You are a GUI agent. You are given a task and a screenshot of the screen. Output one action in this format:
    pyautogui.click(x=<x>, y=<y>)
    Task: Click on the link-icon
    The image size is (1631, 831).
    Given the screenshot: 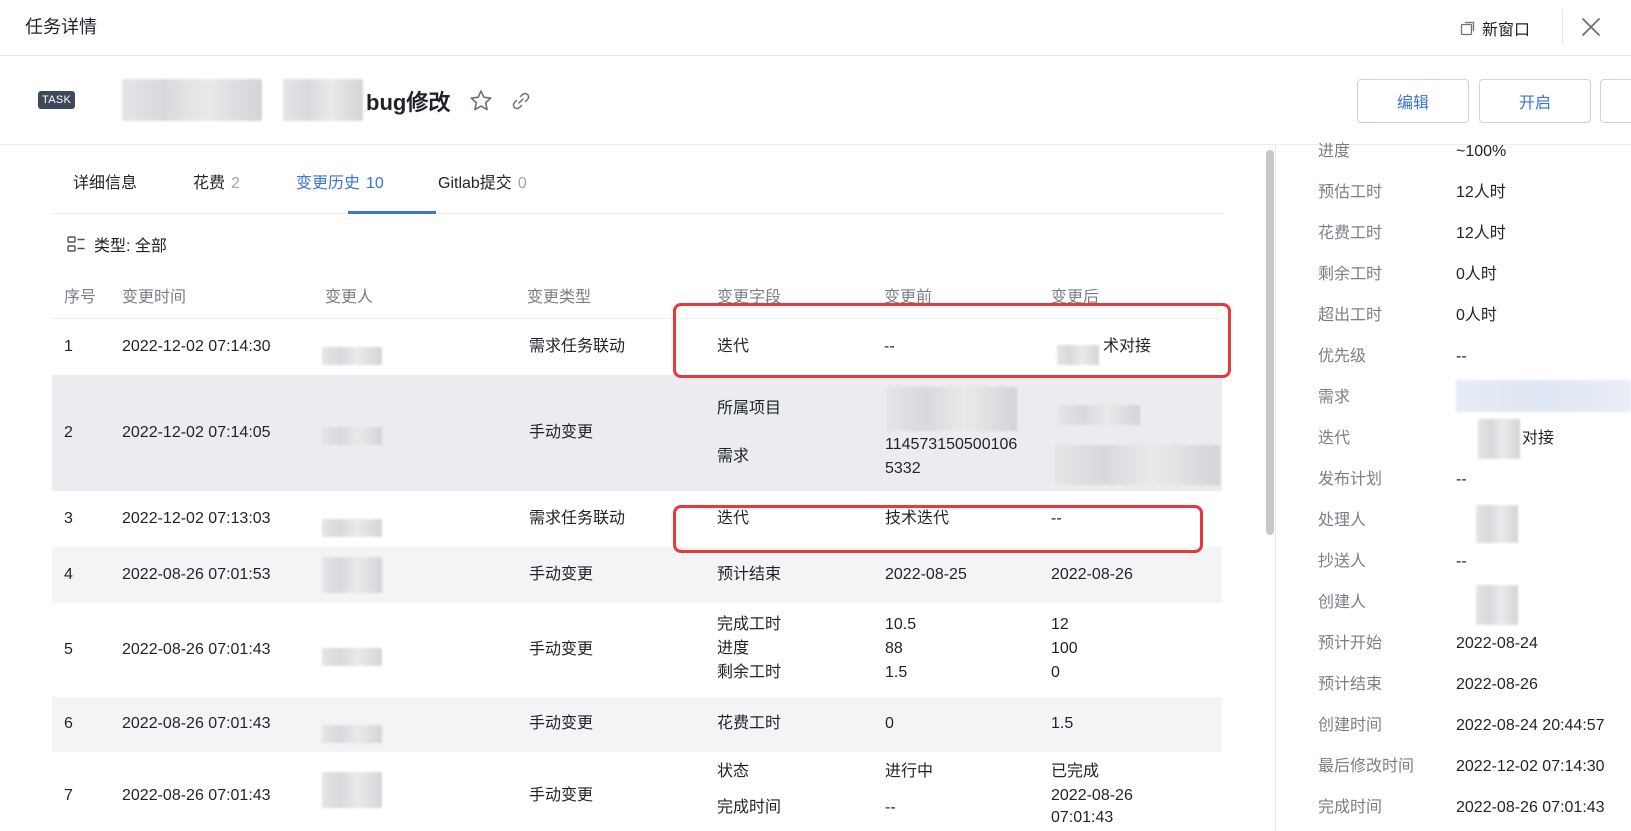 What is the action you would take?
    pyautogui.click(x=521, y=101)
    